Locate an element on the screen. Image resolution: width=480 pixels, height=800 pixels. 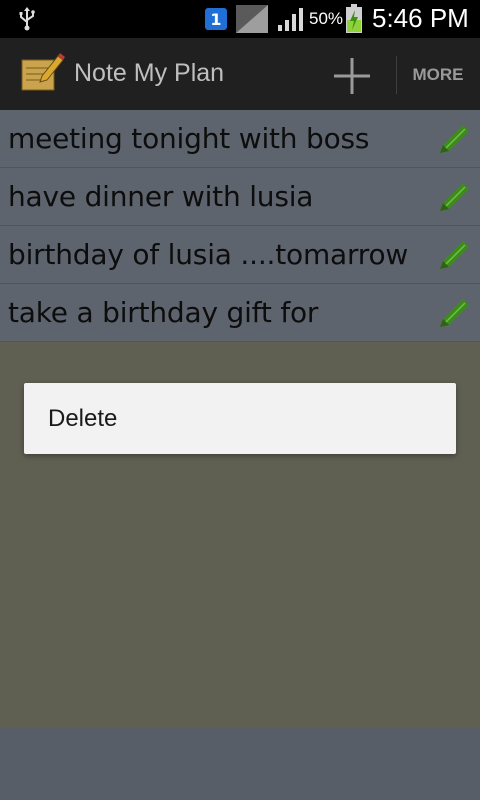
add-icon is located at coordinates (352, 76).